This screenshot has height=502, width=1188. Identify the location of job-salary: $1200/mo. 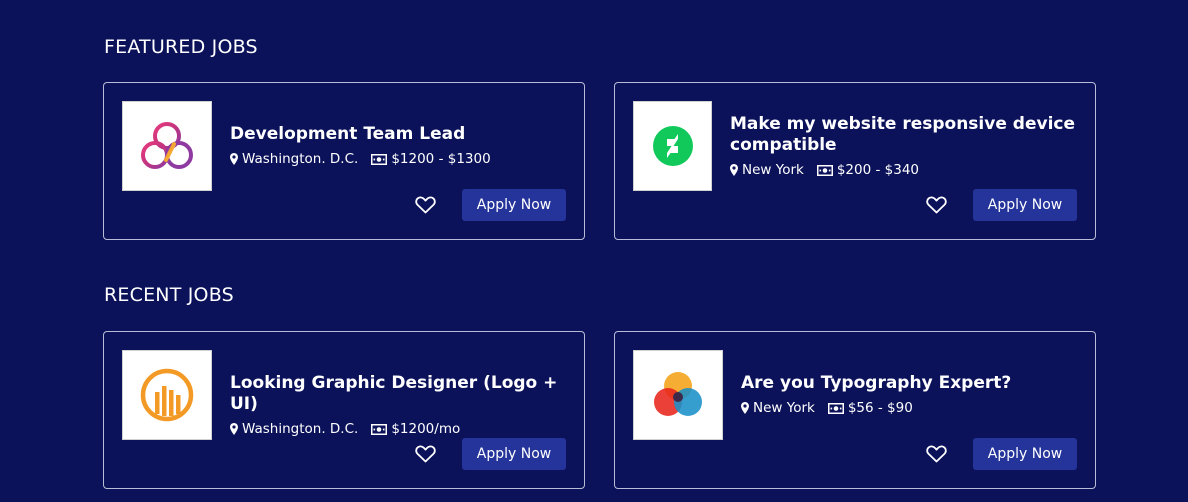
(415, 429).